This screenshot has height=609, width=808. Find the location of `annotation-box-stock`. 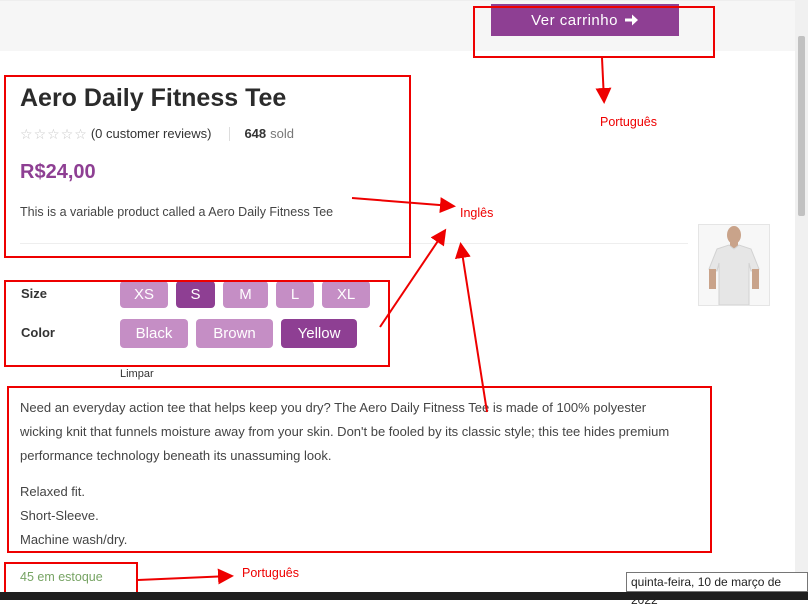

annotation-box-stock is located at coordinates (71, 578).